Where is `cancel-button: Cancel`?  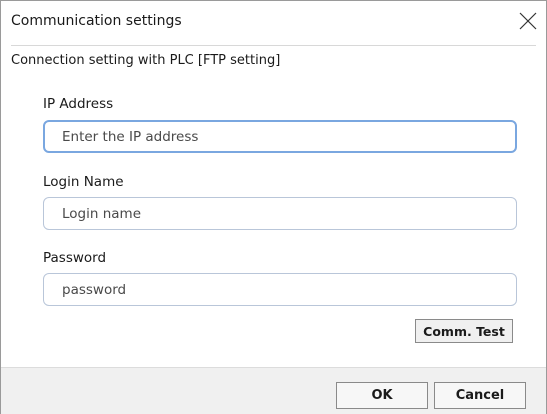 cancel-button: Cancel is located at coordinates (480, 395).